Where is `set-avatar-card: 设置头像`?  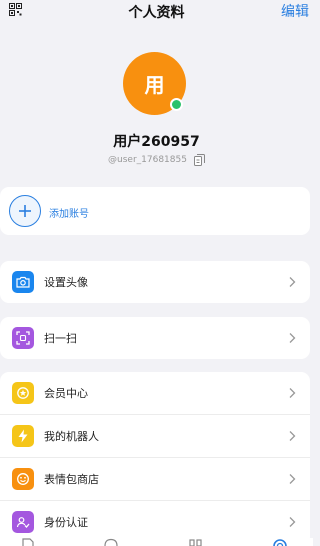 set-avatar-card: 设置头像 is located at coordinates (155, 282).